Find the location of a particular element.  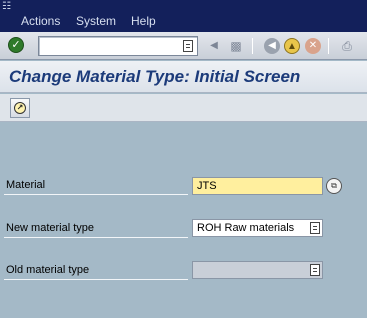

command-field is located at coordinates (118, 46).